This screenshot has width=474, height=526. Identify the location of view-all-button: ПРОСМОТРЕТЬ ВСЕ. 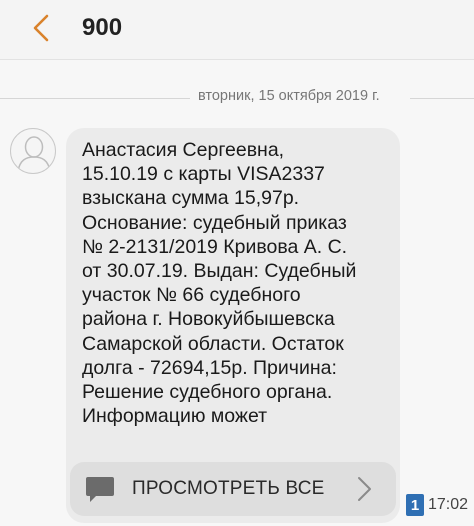
(233, 489).